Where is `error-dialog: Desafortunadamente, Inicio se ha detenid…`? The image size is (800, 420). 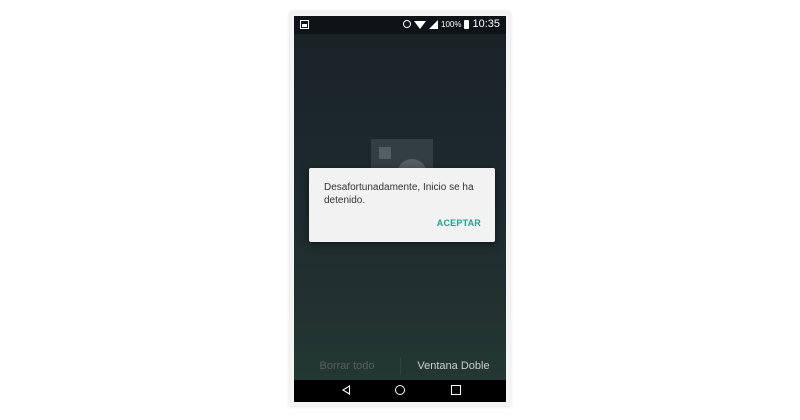 error-dialog: Desafortunadamente, Inicio se ha detenid… is located at coordinates (402, 205).